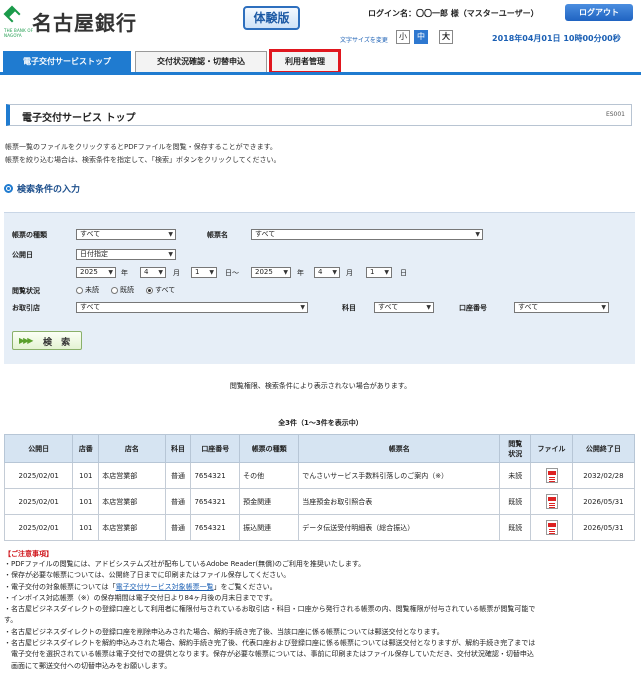 Image resolution: width=641 pixels, height=700 pixels. Describe the element at coordinates (26, 291) in the screenshot. I see `read-status-label: 閲覧状況` at that location.